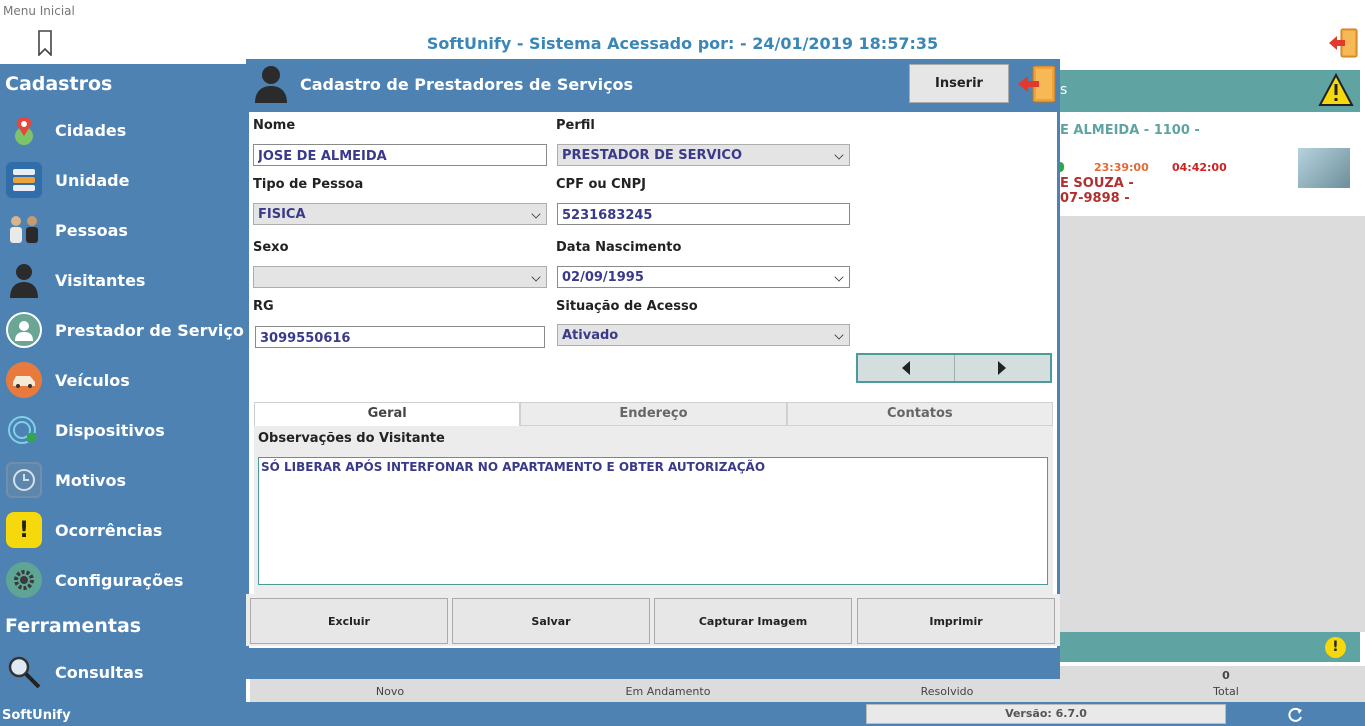  What do you see at coordinates (274, 125) in the screenshot?
I see `nome-label: Nome` at bounding box center [274, 125].